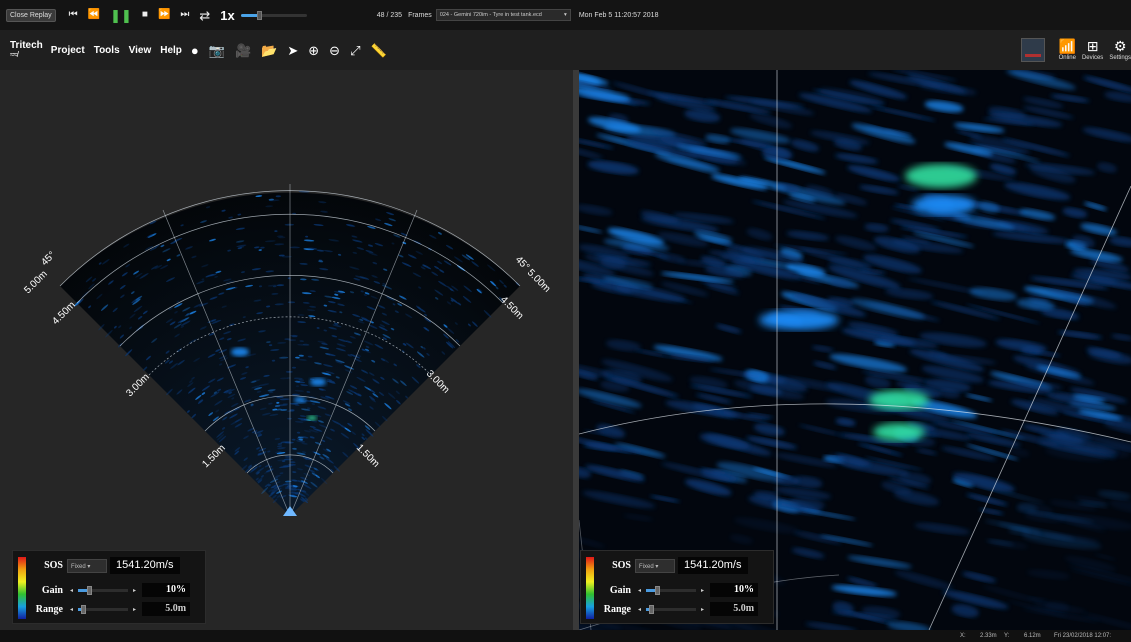  Describe the element at coordinates (107, 50) in the screenshot. I see `menu-tools: Tools` at that location.